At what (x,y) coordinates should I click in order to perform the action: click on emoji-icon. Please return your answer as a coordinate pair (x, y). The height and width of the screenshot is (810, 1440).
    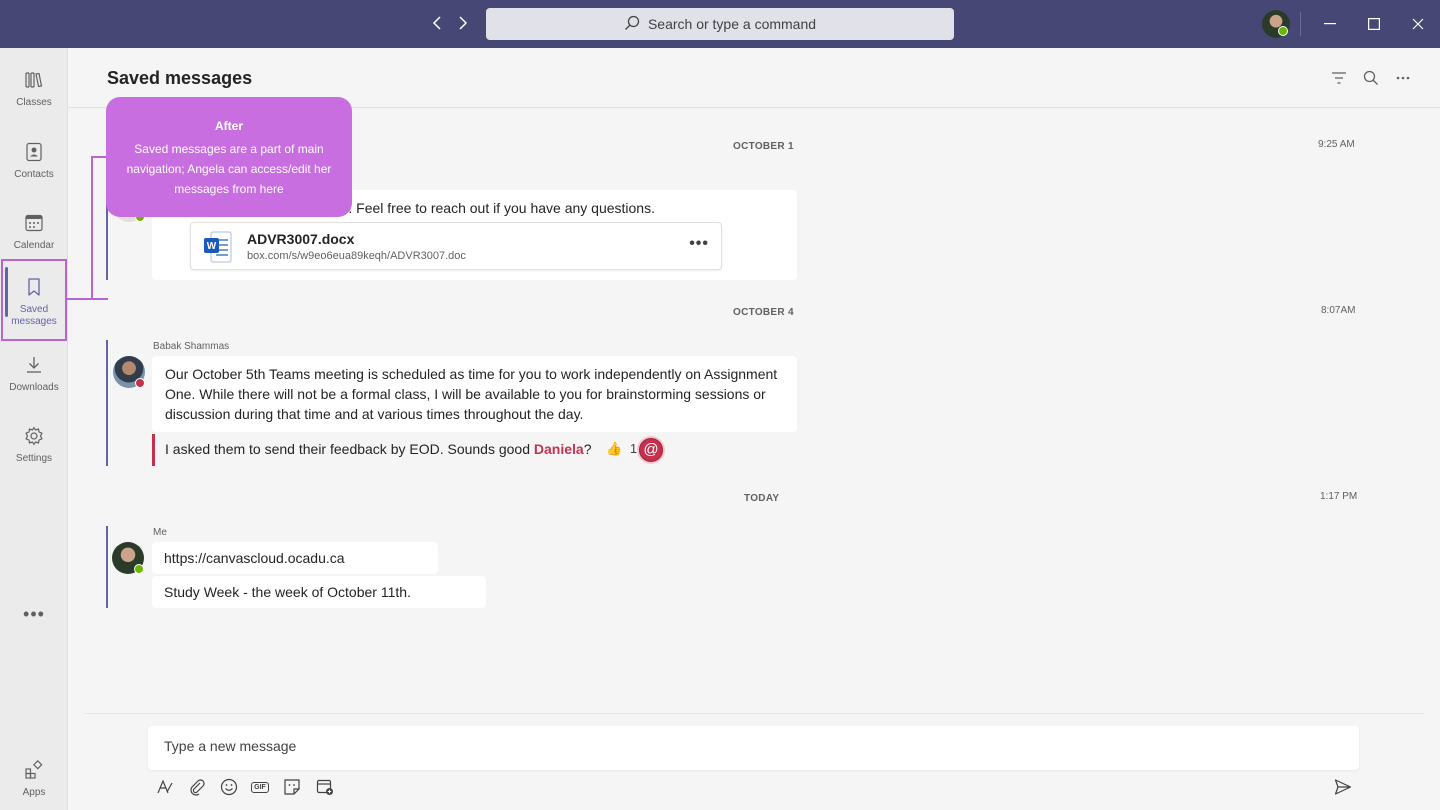
    Looking at the image, I should click on (229, 787).